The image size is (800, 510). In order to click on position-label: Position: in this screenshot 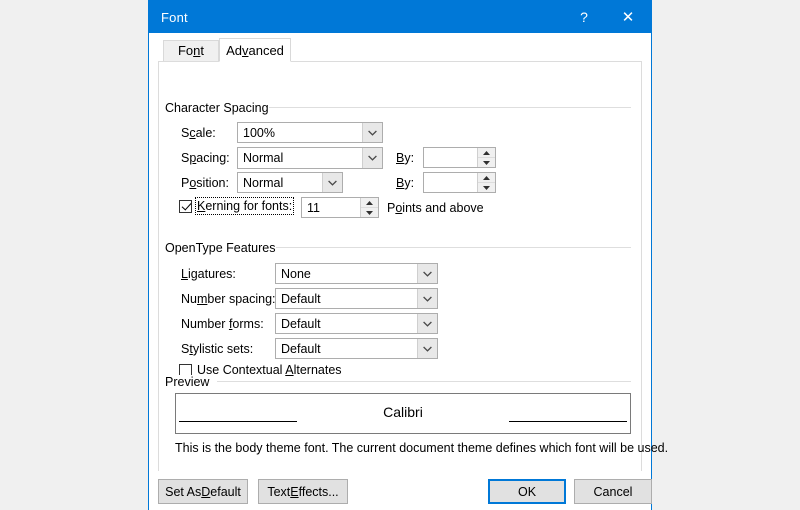, I will do `click(205, 183)`.